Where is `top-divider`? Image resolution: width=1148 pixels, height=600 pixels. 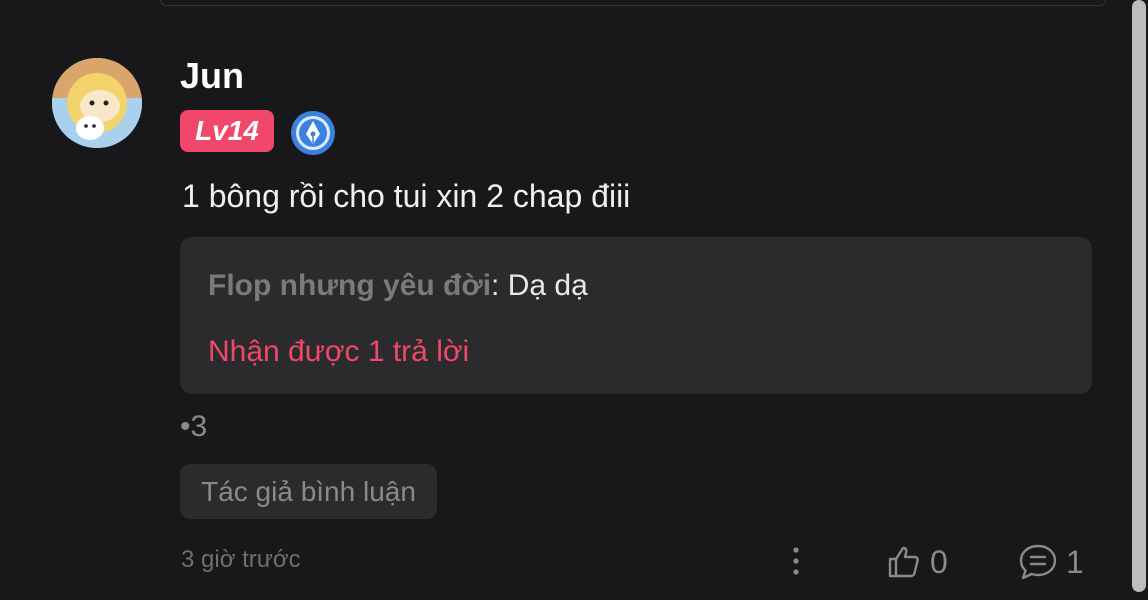 top-divider is located at coordinates (633, 3).